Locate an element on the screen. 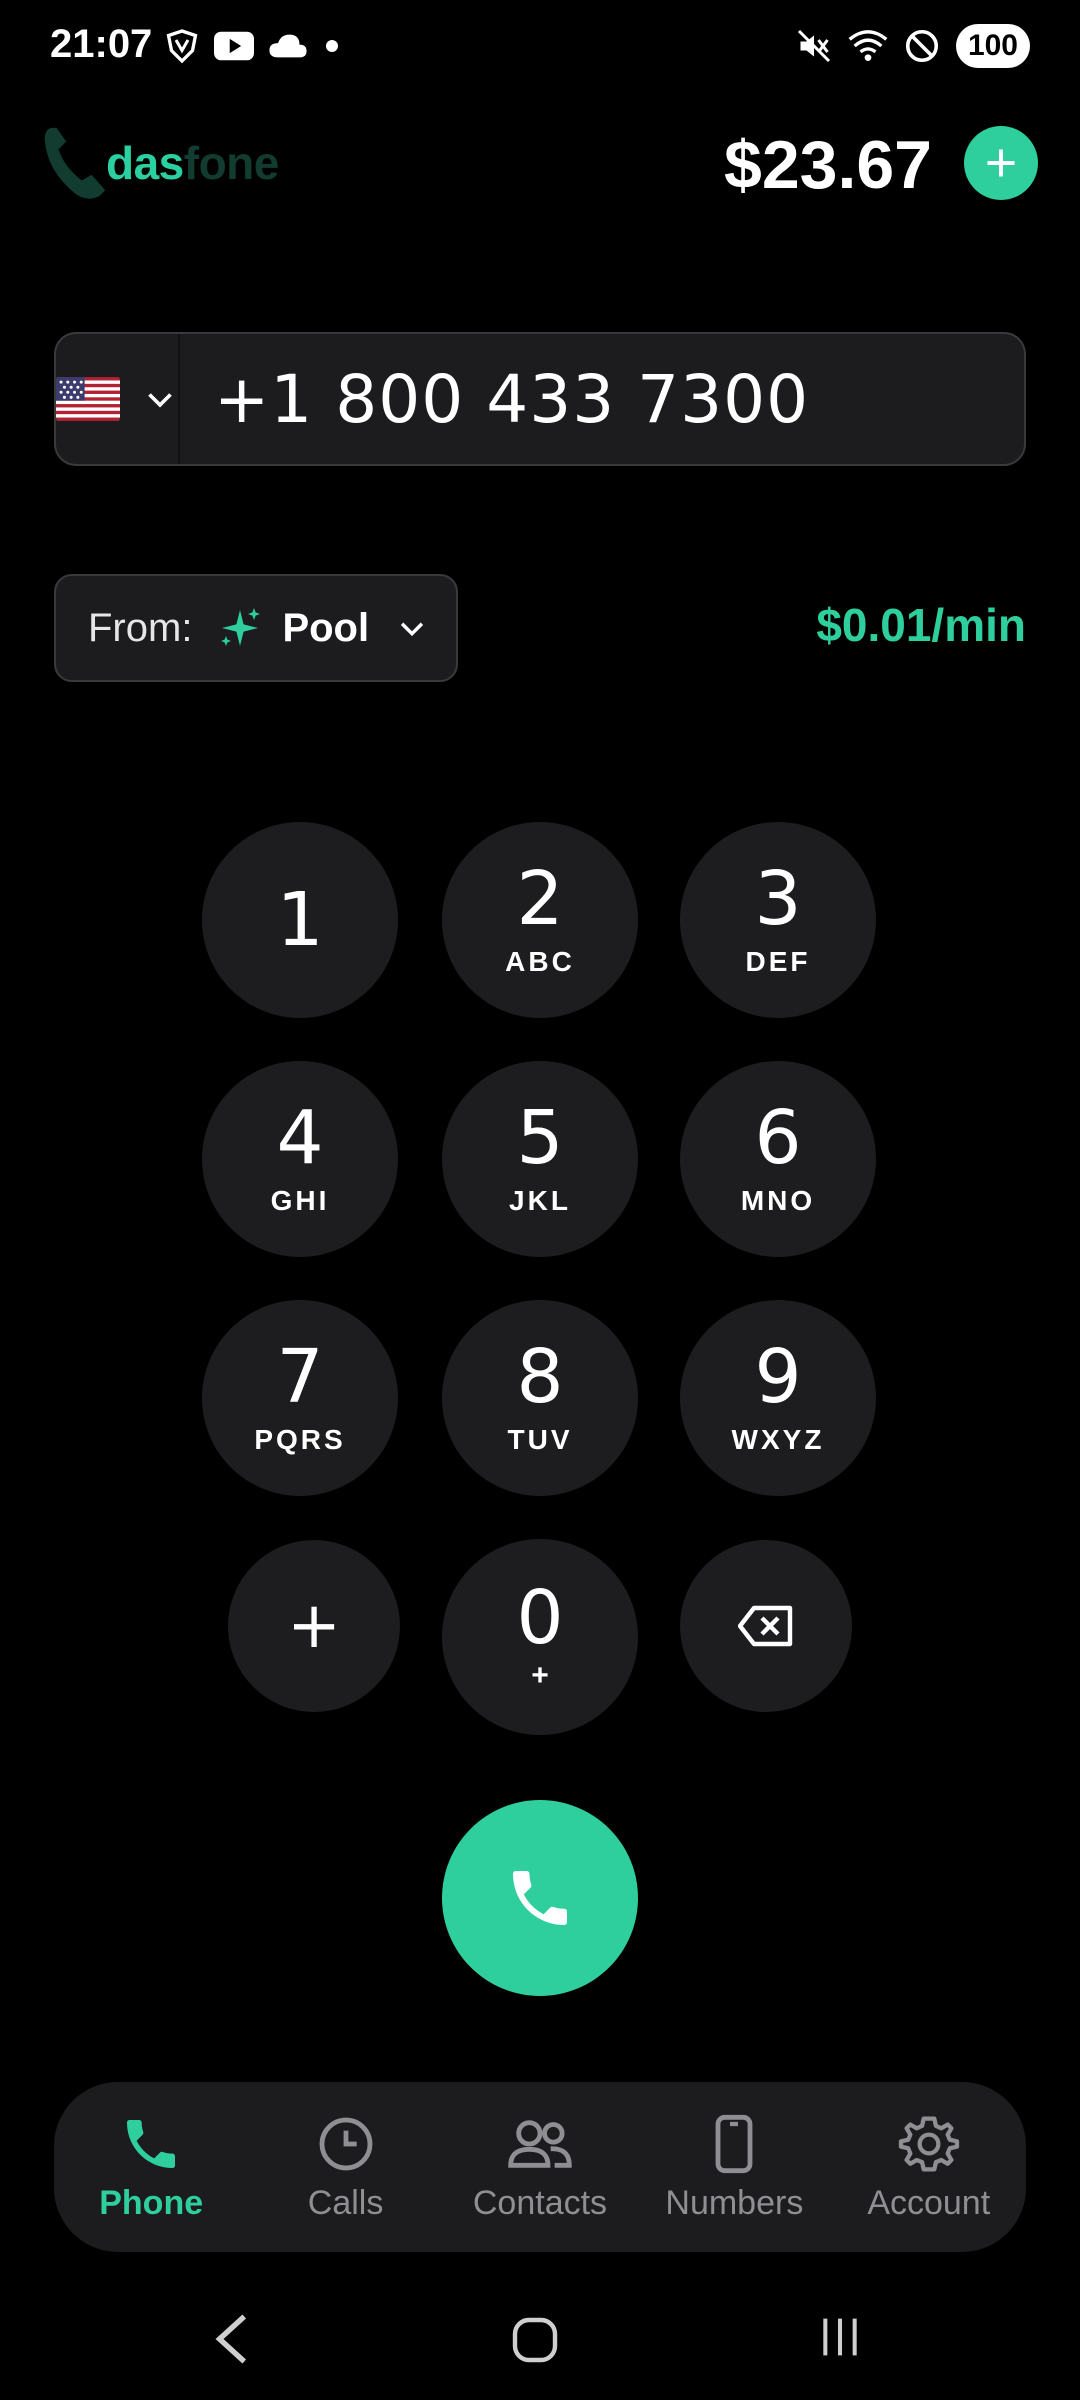  plus-label: + is located at coordinates (314, 1626).